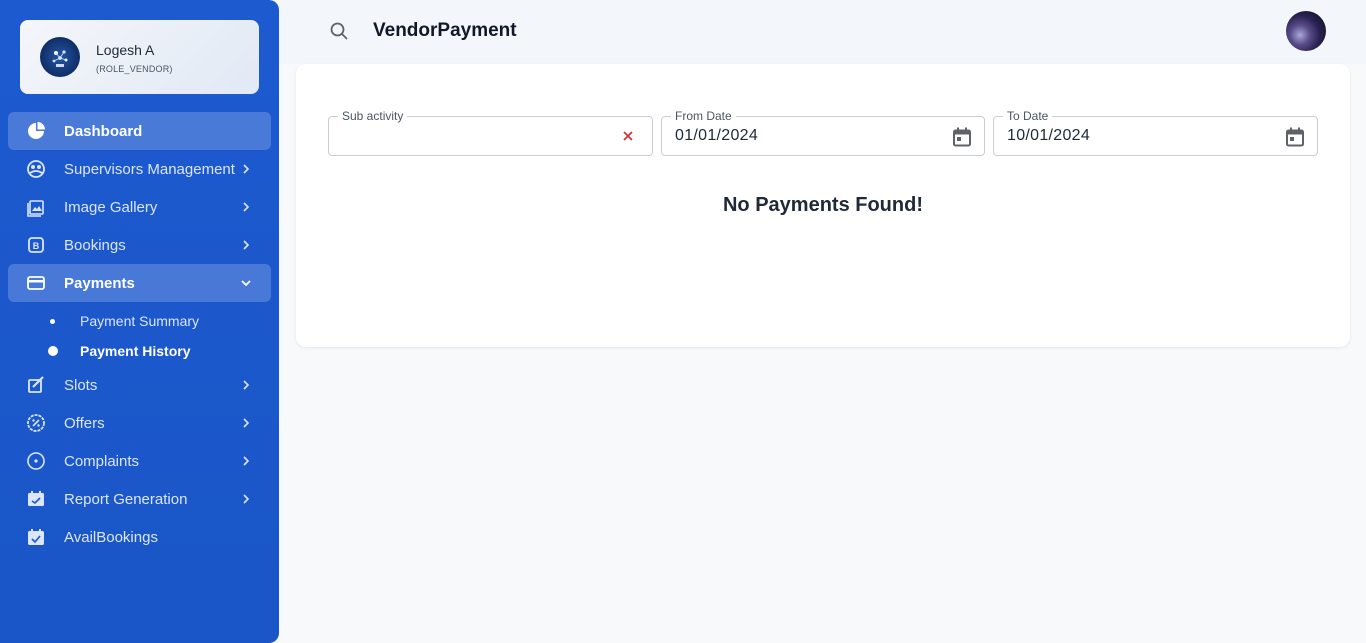 The height and width of the screenshot is (643, 1366). Describe the element at coordinates (1155, 132) in the screenshot. I see `to-date-field: To Date 10/01/2024` at that location.